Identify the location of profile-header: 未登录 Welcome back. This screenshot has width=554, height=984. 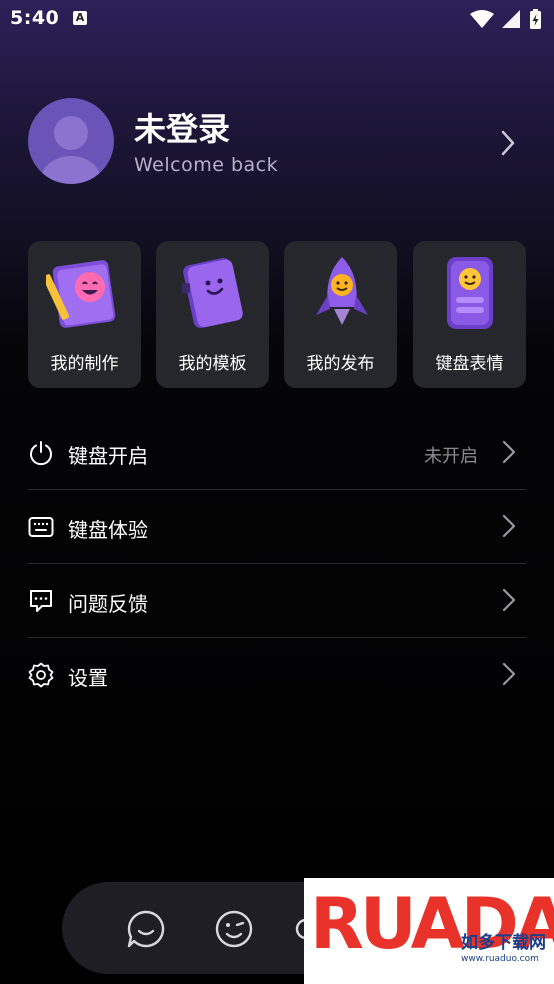
(277, 142).